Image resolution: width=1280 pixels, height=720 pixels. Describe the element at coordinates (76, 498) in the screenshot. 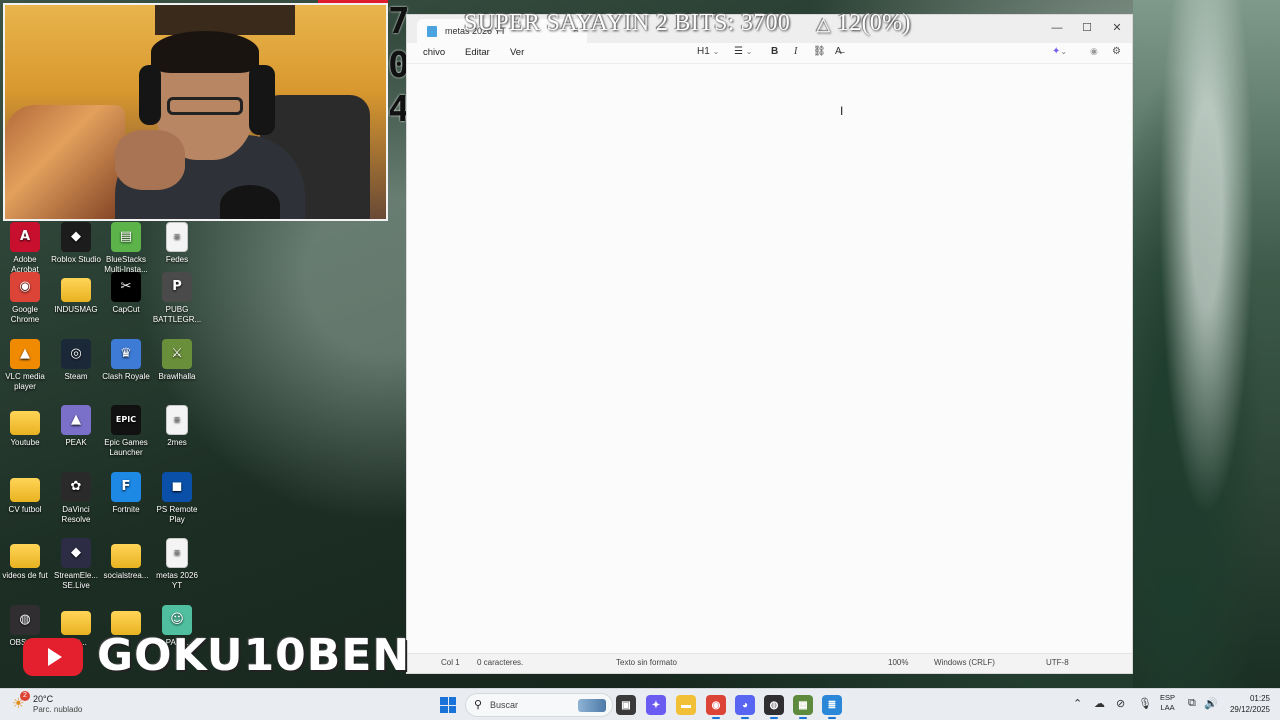

I see `desktop-icon: ✿ DaVinci Resolve` at that location.